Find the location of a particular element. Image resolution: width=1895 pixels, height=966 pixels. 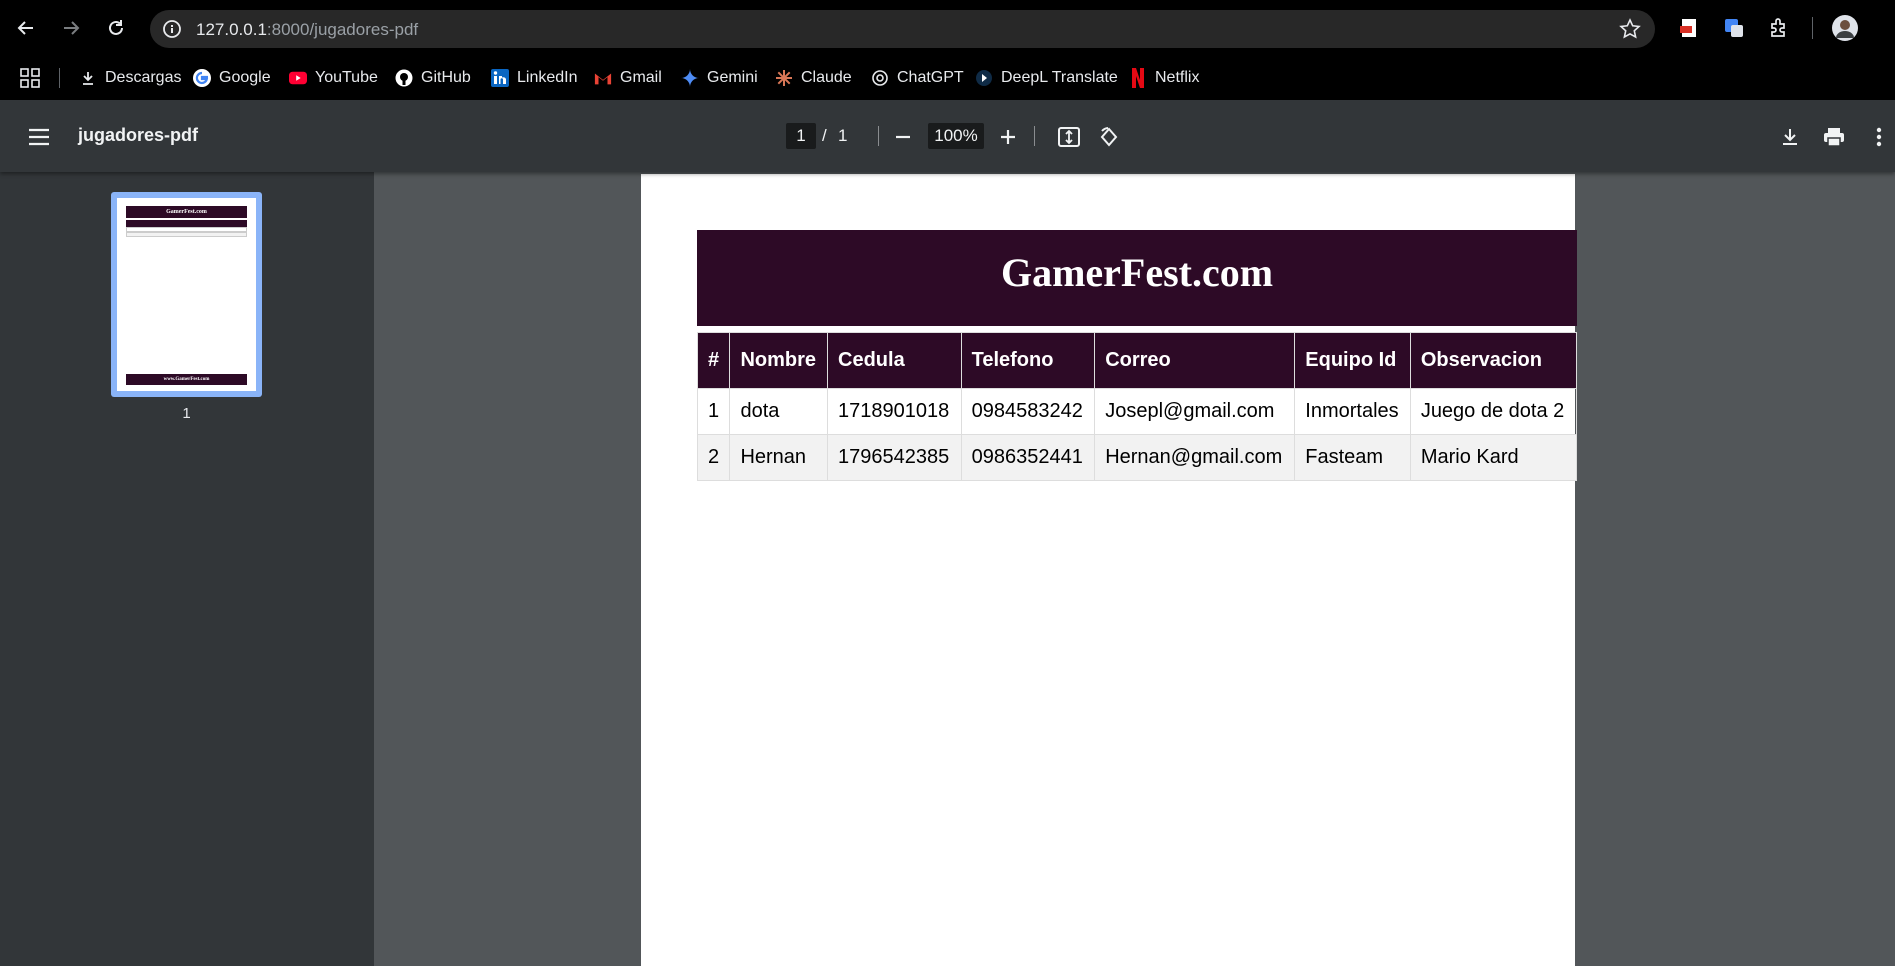

column-header: Correo is located at coordinates (1195, 360).